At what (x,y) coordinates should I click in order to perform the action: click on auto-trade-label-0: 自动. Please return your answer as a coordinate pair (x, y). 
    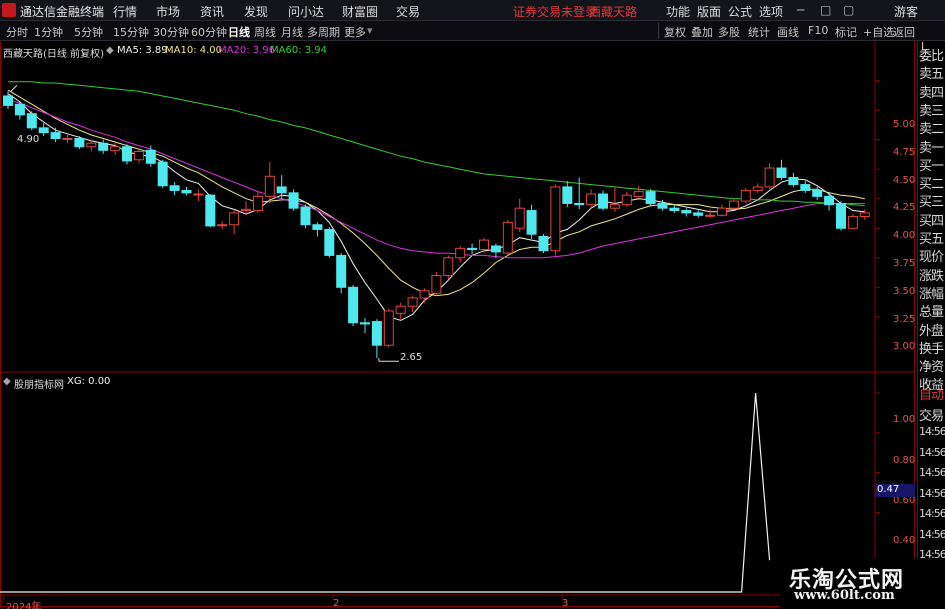
    Looking at the image, I should click on (931, 393).